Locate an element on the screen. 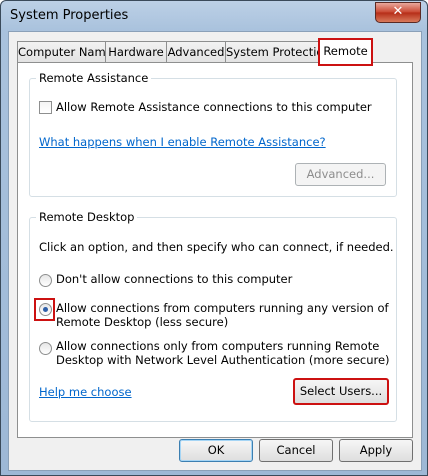 The height and width of the screenshot is (476, 428). remote-assistance-legend: Remote Assistance is located at coordinates (94, 78).